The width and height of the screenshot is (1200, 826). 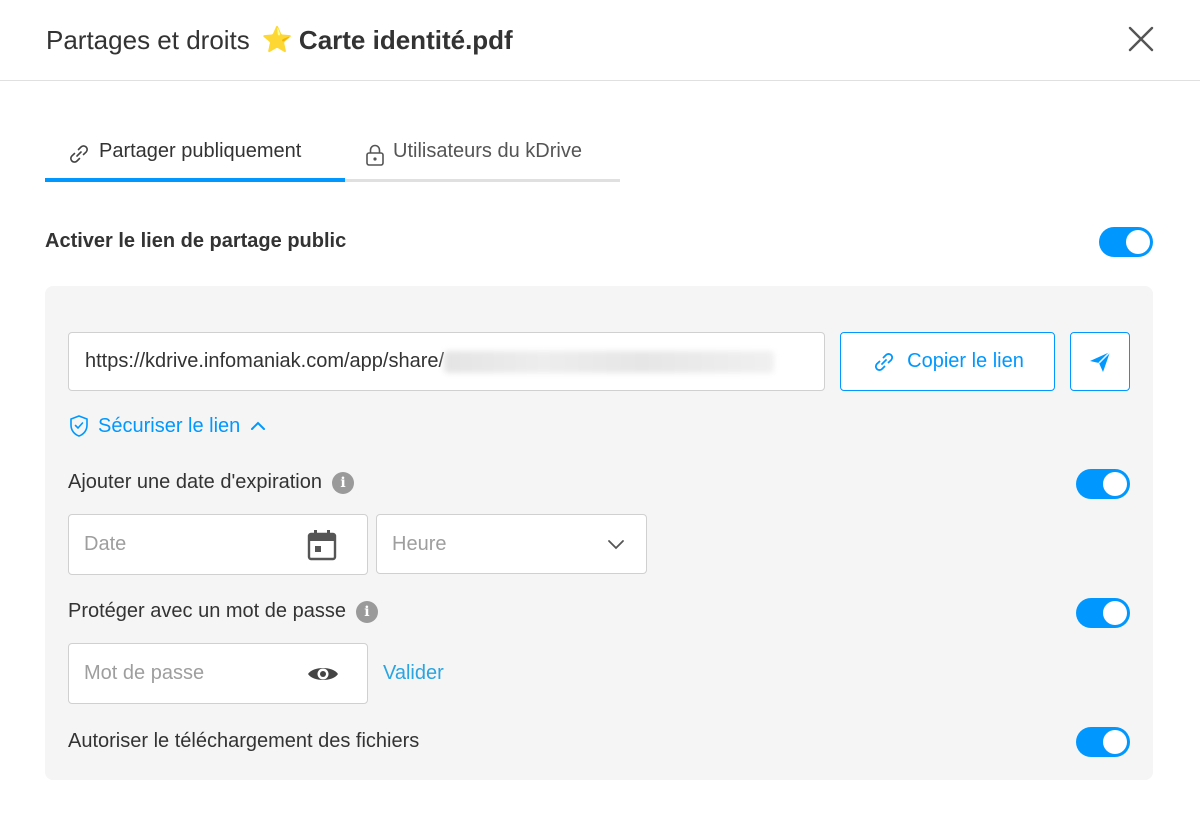 I want to click on close-button, so click(x=1141, y=39).